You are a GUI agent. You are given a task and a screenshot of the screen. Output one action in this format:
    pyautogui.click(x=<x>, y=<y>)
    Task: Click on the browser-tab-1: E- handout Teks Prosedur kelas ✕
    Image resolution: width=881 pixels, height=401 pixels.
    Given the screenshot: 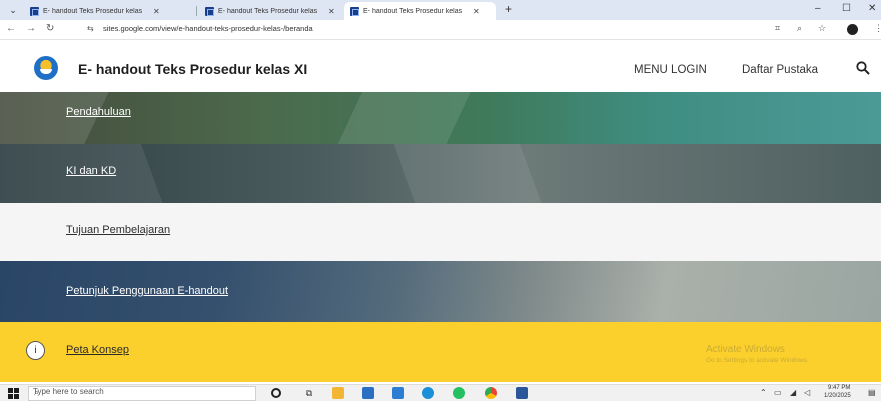 What is the action you would take?
    pyautogui.click(x=112, y=11)
    